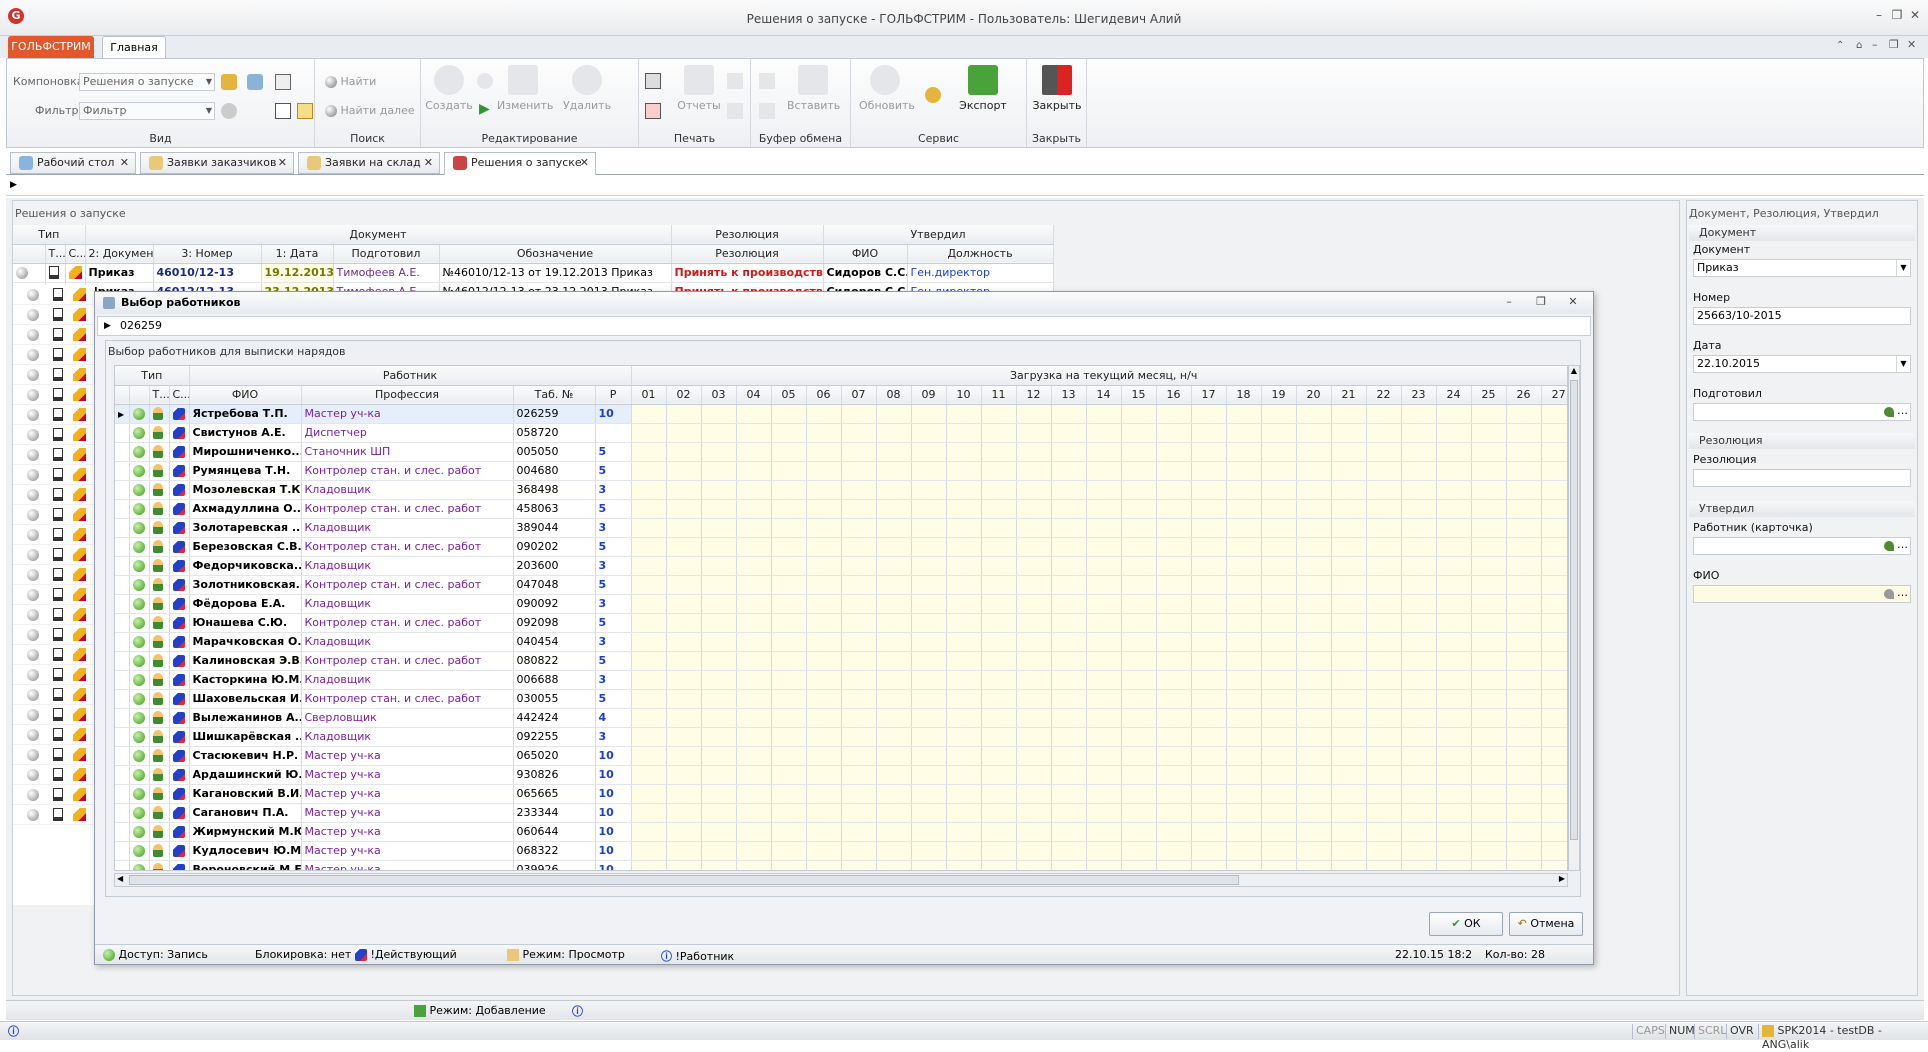 This screenshot has width=1928, height=1052. Describe the element at coordinates (1554, 395) in the screenshot. I see `col-day: 27` at that location.